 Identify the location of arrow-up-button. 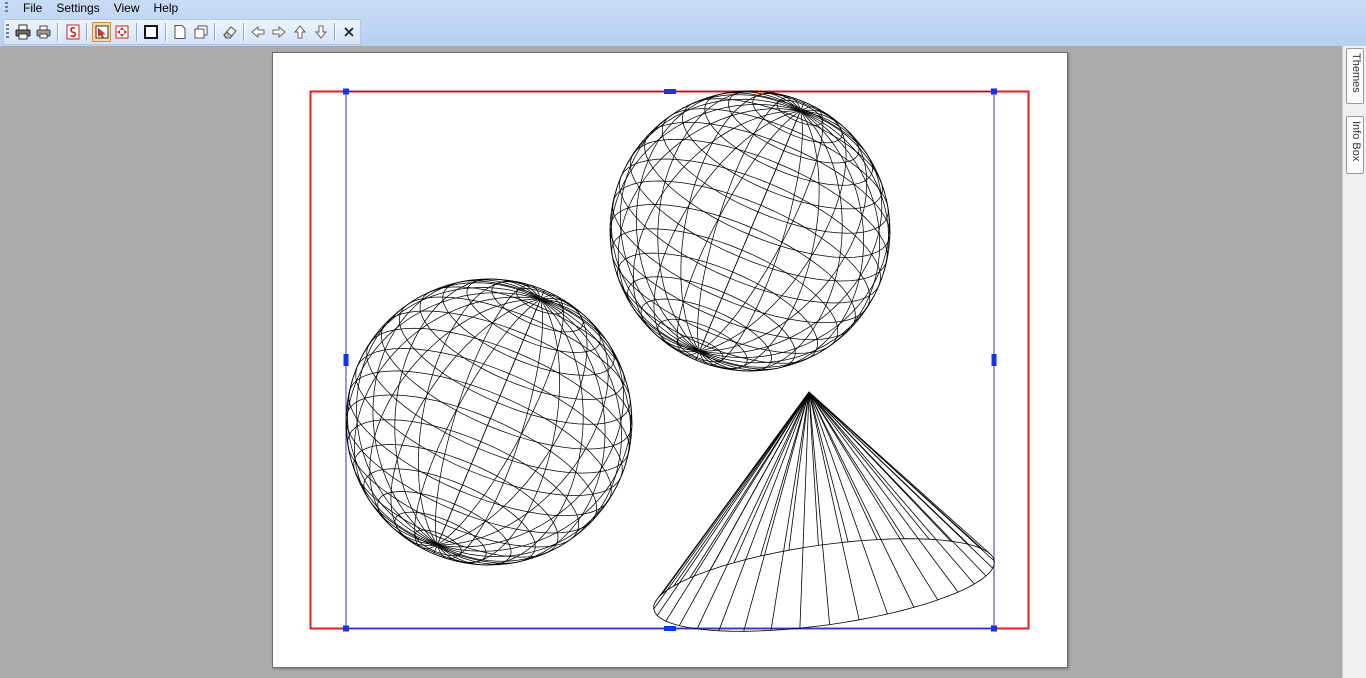
(300, 32).